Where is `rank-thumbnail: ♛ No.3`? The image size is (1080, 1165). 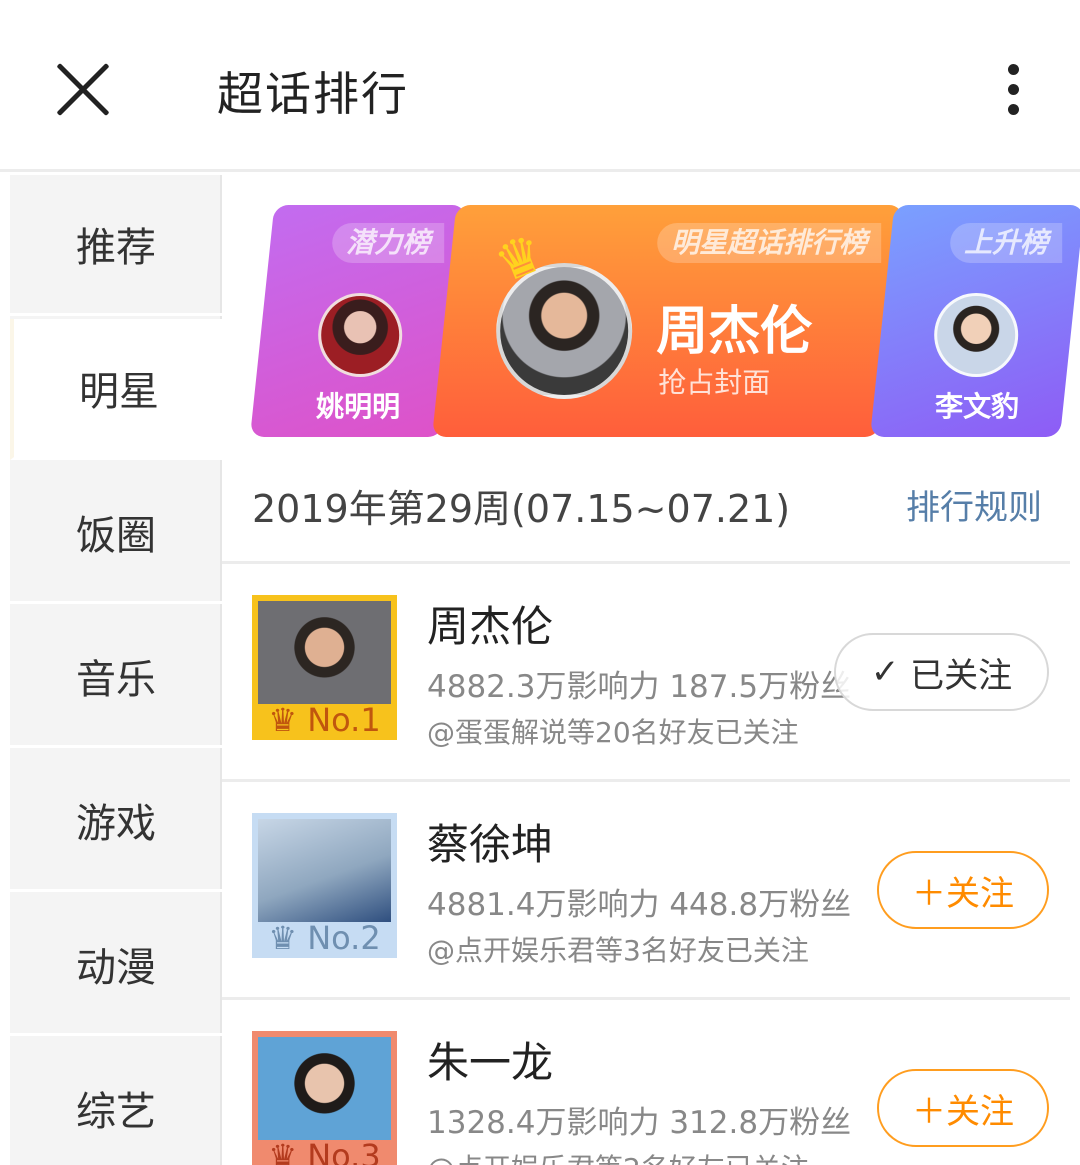 rank-thumbnail: ♛ No.3 is located at coordinates (324, 1098).